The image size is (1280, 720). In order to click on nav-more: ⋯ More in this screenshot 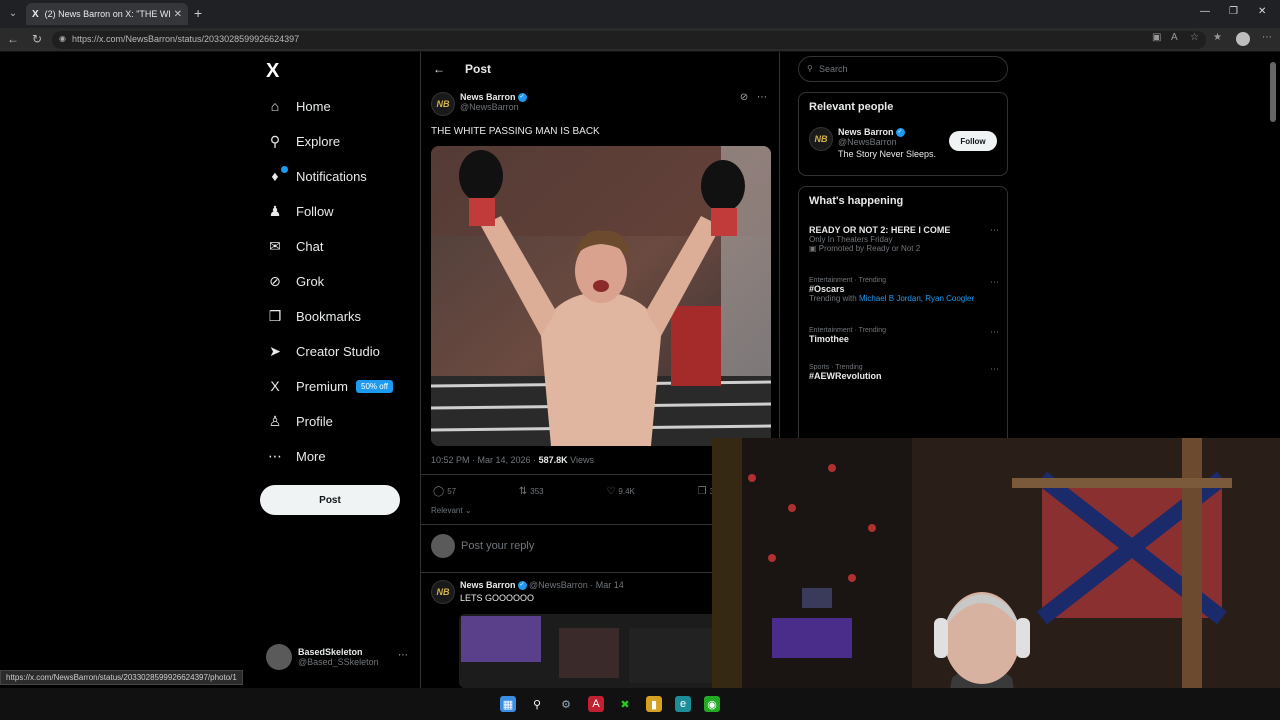, I will do `click(296, 456)`.